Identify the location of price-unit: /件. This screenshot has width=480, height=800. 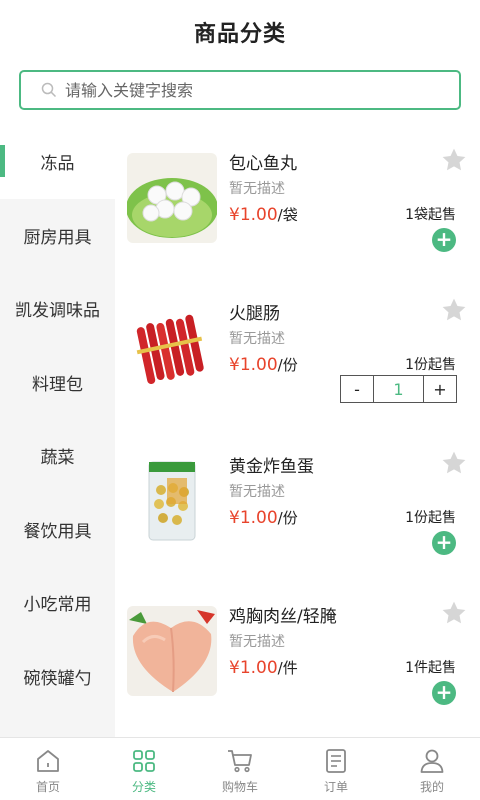
(287, 668).